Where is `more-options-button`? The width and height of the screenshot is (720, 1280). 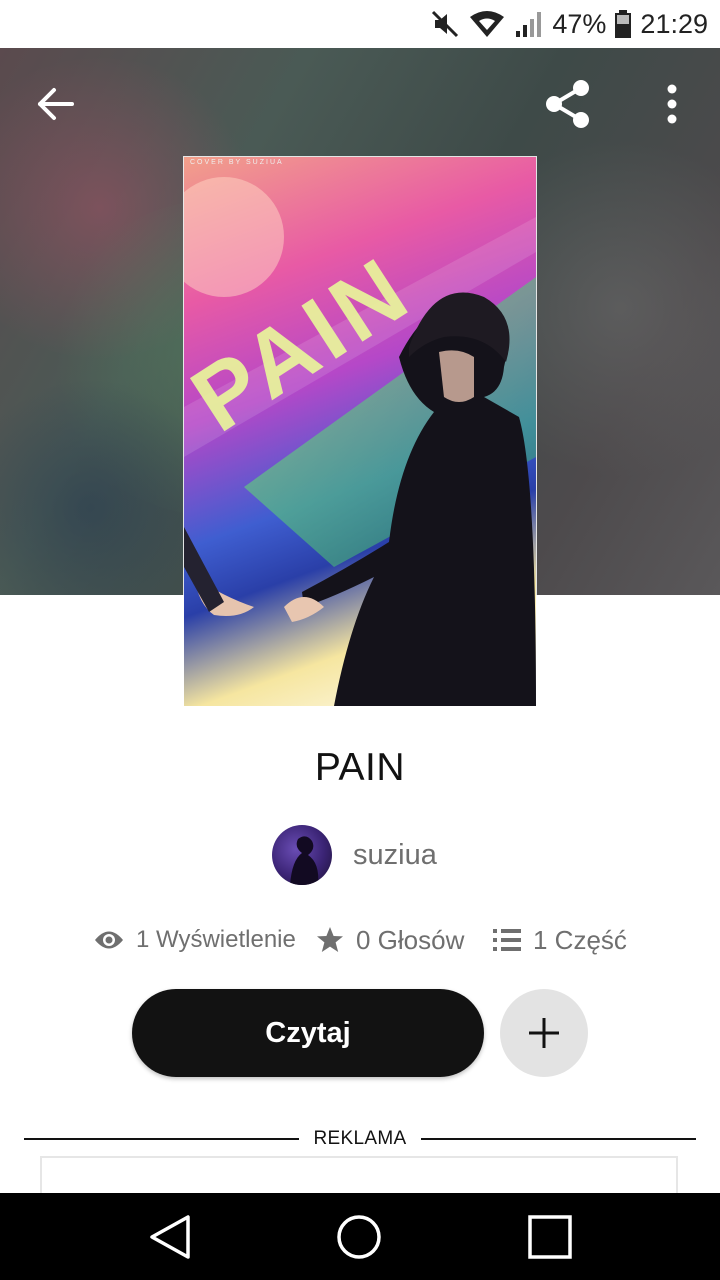
more-options-button is located at coordinates (672, 104).